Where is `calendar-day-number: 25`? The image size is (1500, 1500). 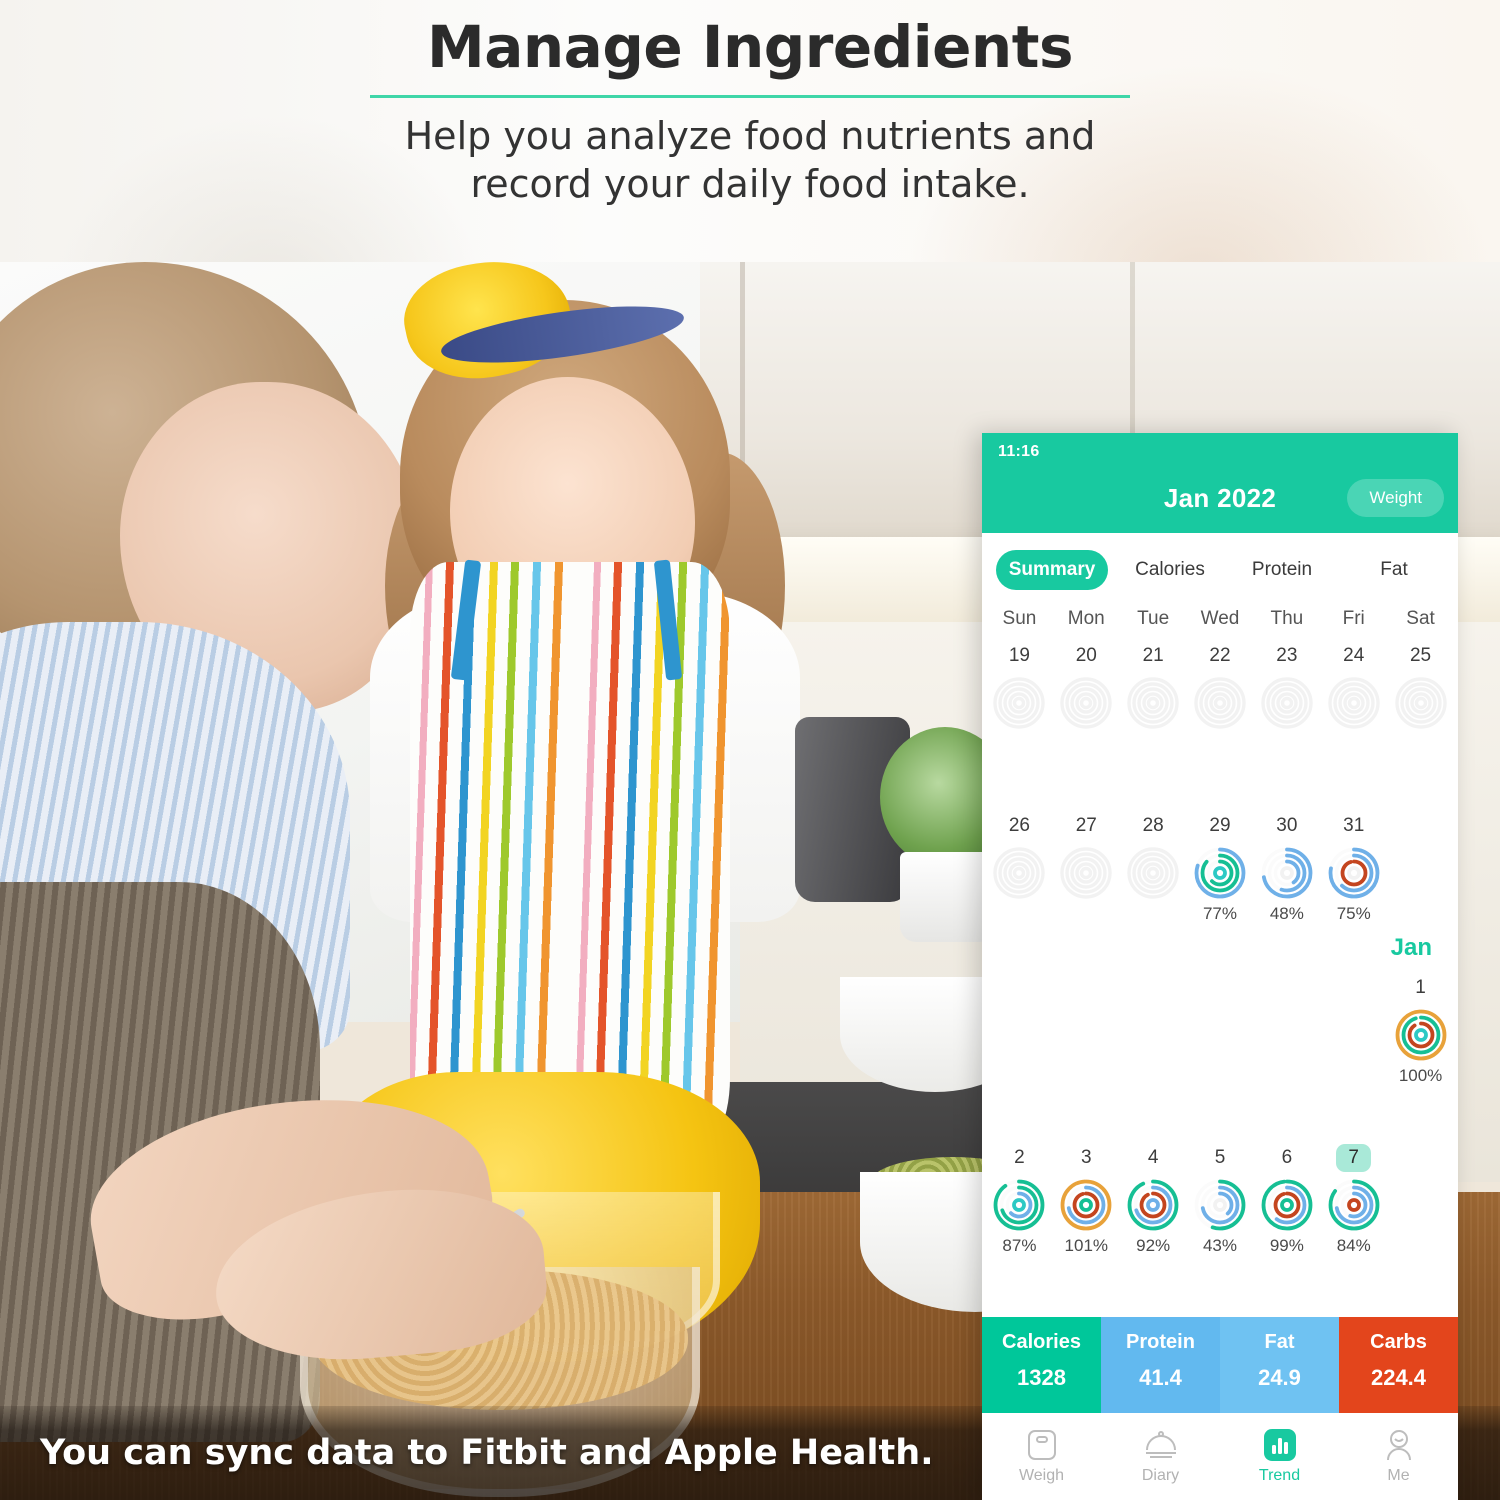 calendar-day-number: 25 is located at coordinates (1420, 655).